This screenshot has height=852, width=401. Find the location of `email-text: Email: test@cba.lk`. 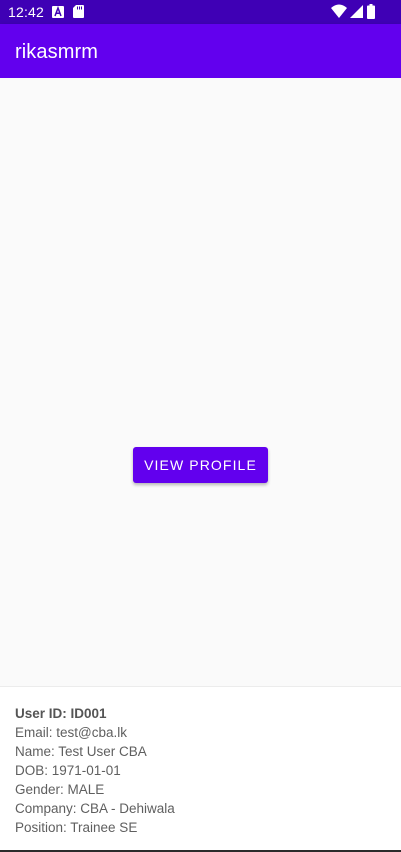

email-text: Email: test@cba.lk is located at coordinates (71, 732).